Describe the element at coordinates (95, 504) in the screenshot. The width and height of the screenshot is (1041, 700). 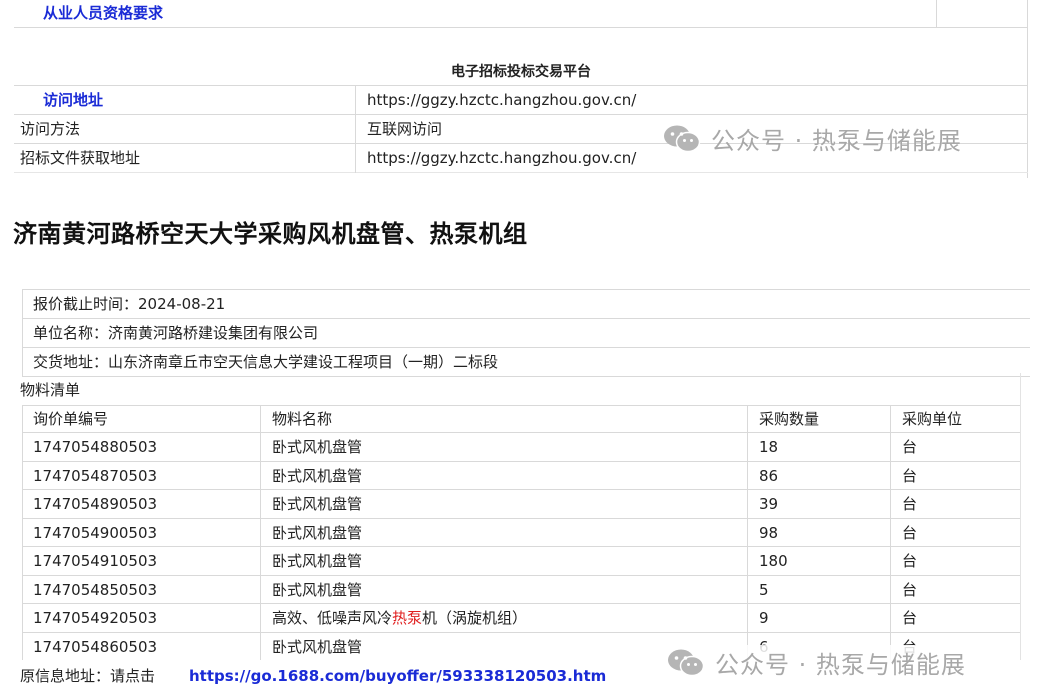
I see `row-id: 1747054890503` at that location.